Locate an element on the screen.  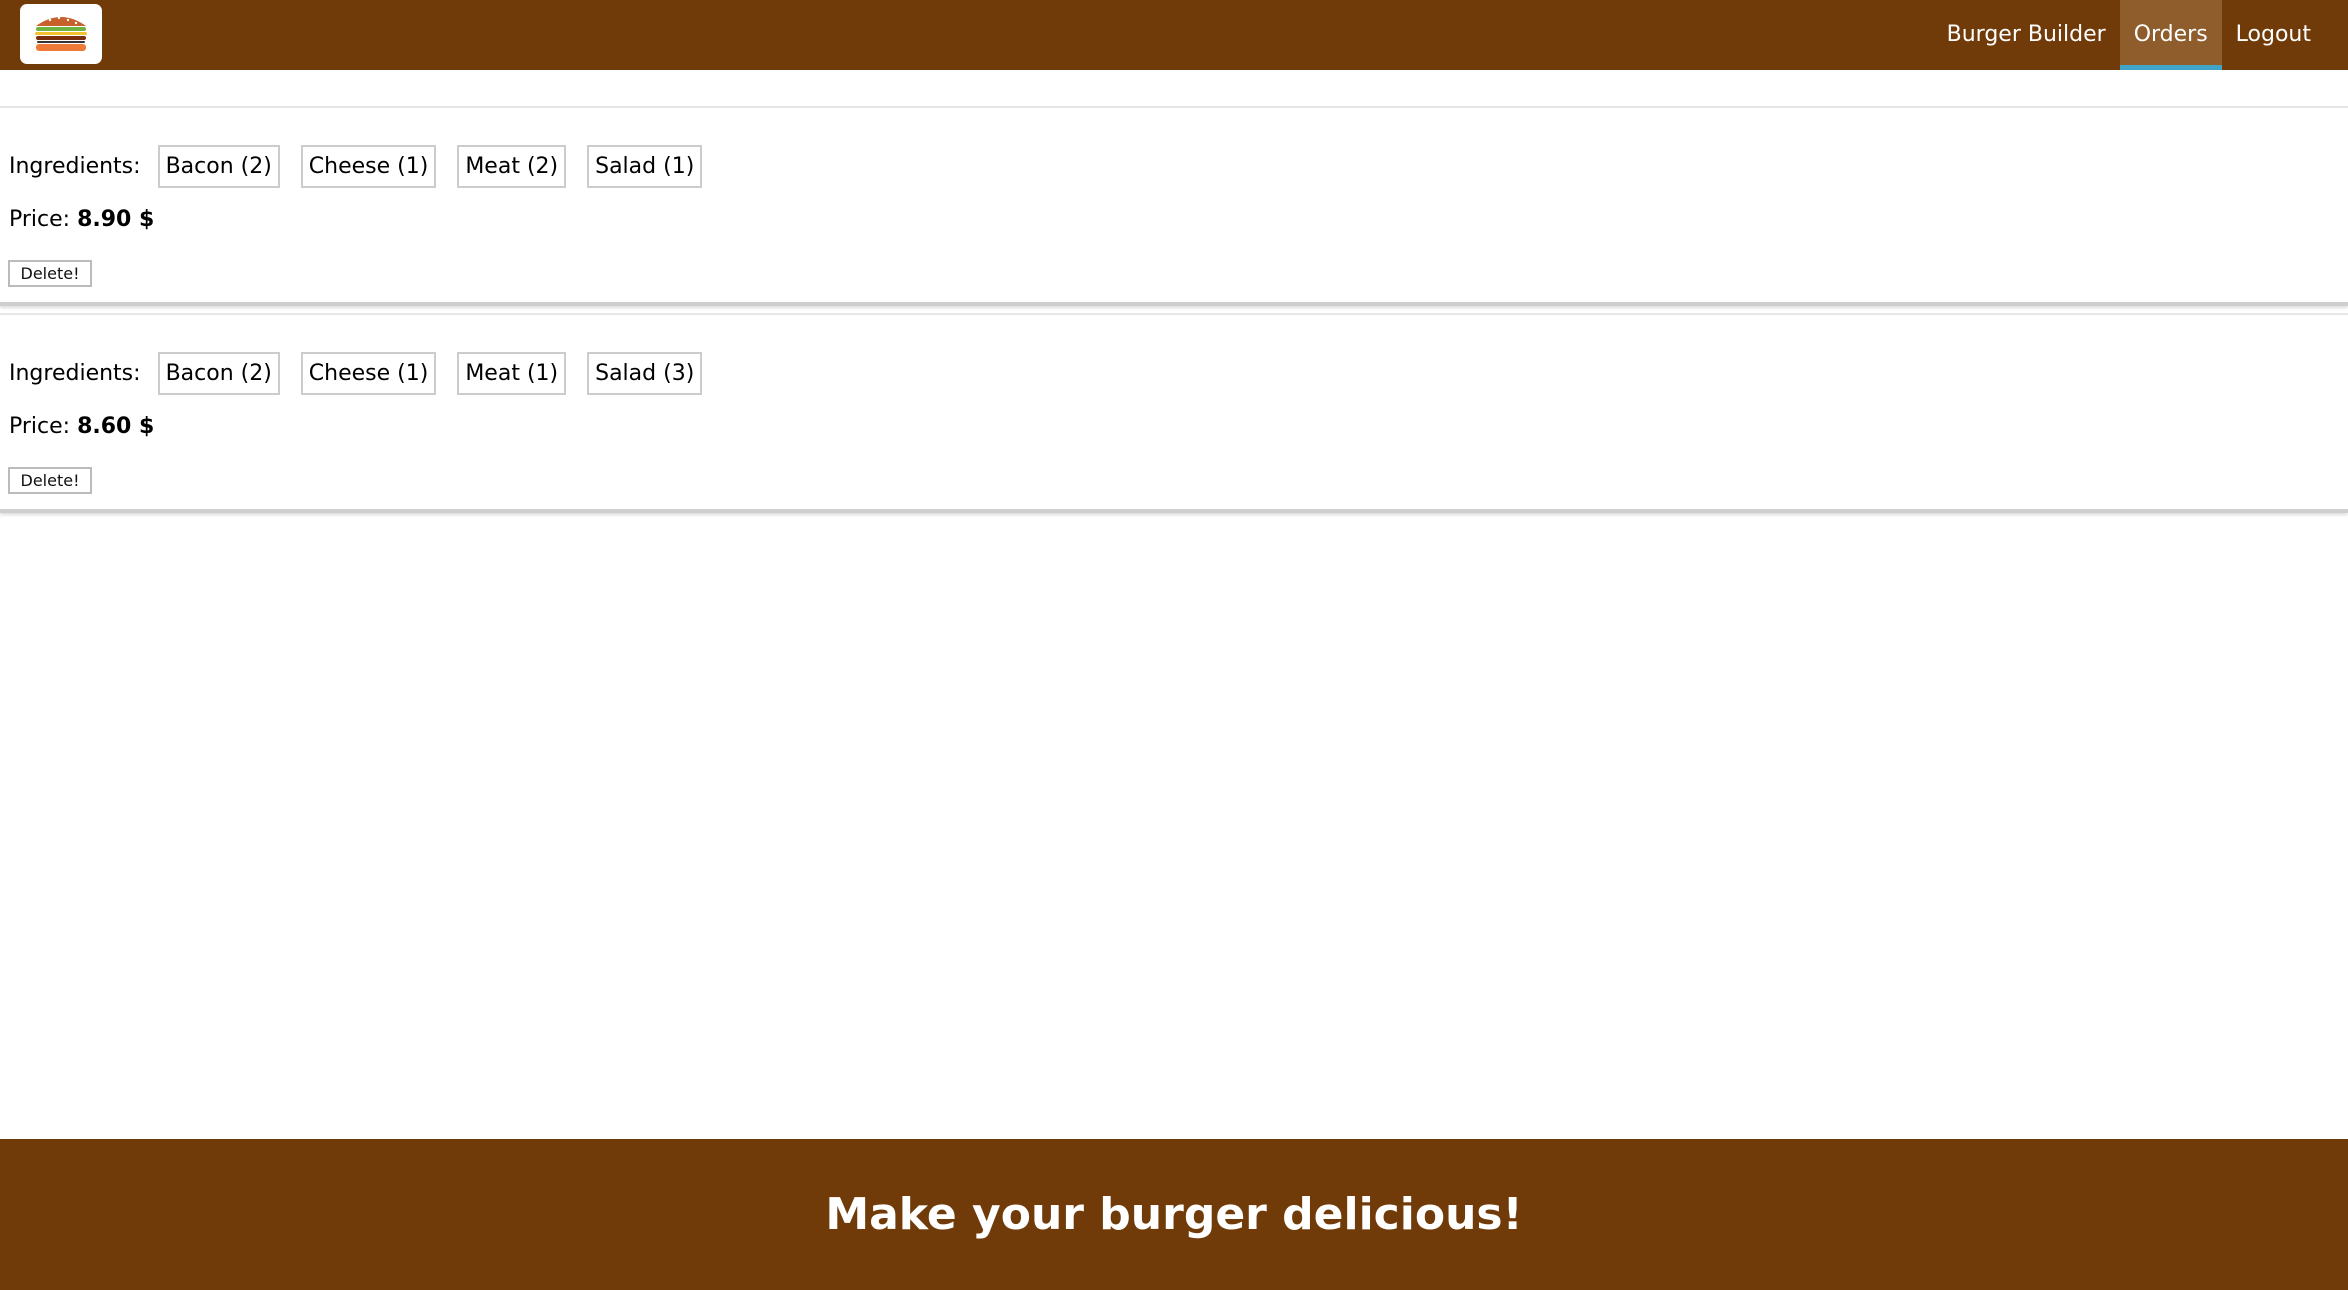
price-value: 8.90 $ is located at coordinates (116, 219).